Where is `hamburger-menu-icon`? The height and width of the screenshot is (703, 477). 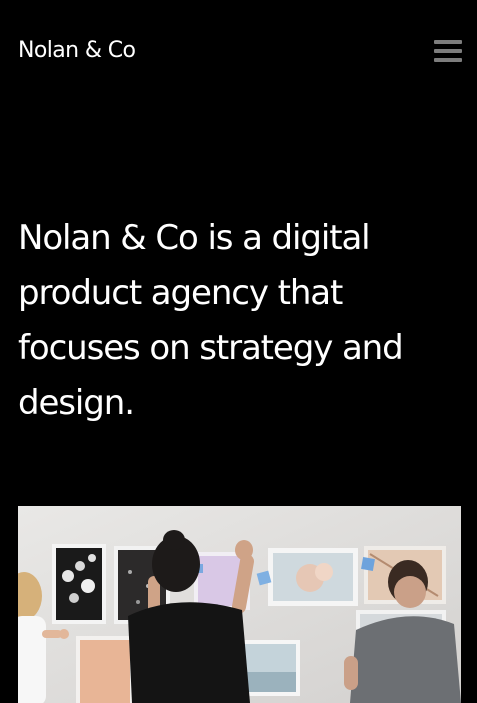
hamburger-menu-icon is located at coordinates (448, 52).